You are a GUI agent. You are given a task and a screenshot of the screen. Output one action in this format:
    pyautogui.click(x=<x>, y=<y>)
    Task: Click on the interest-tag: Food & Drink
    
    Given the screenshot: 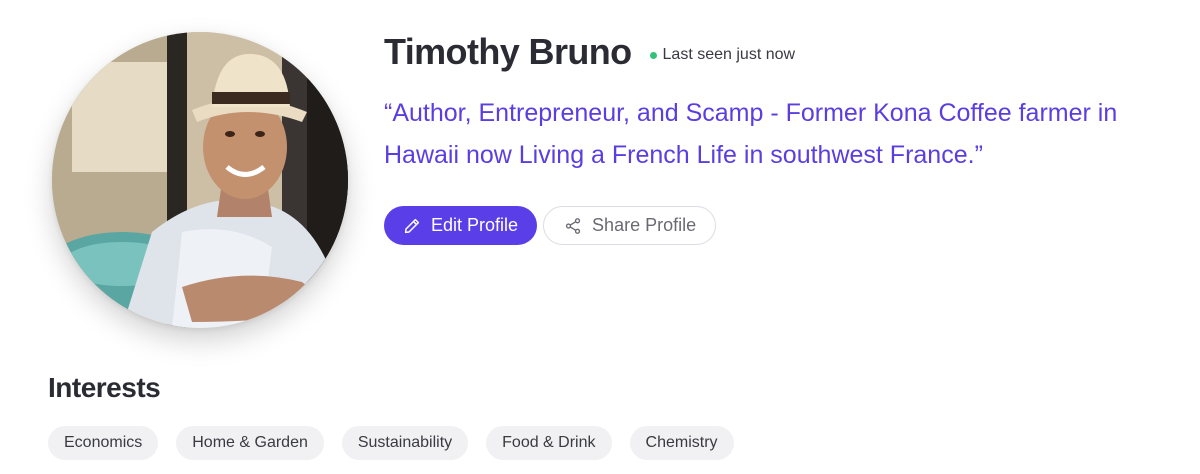 What is the action you would take?
    pyautogui.click(x=549, y=443)
    